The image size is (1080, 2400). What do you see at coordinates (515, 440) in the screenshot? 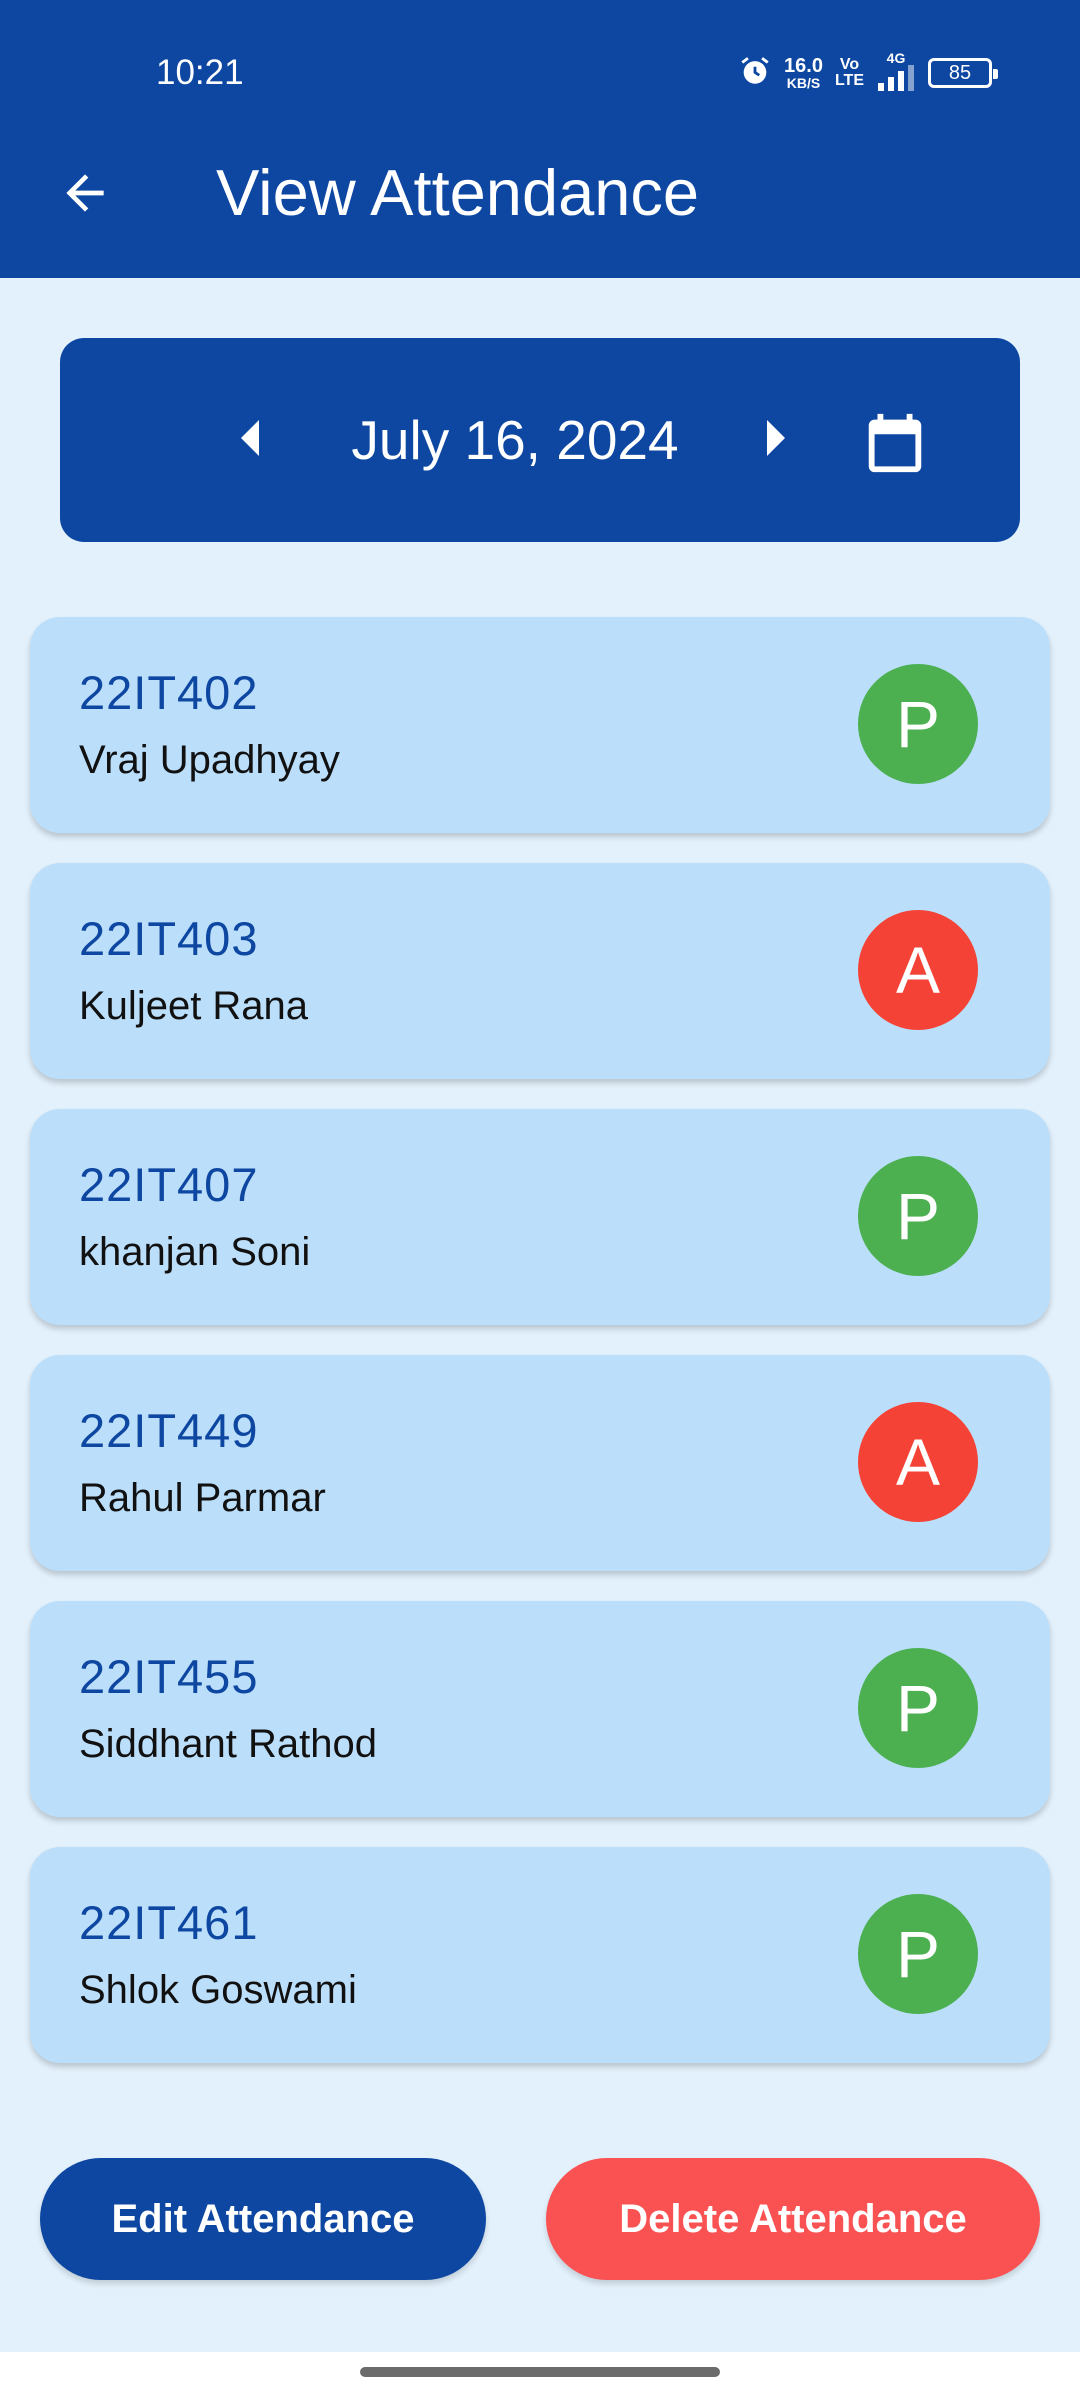
I see `selected-date: July 16, 2024` at bounding box center [515, 440].